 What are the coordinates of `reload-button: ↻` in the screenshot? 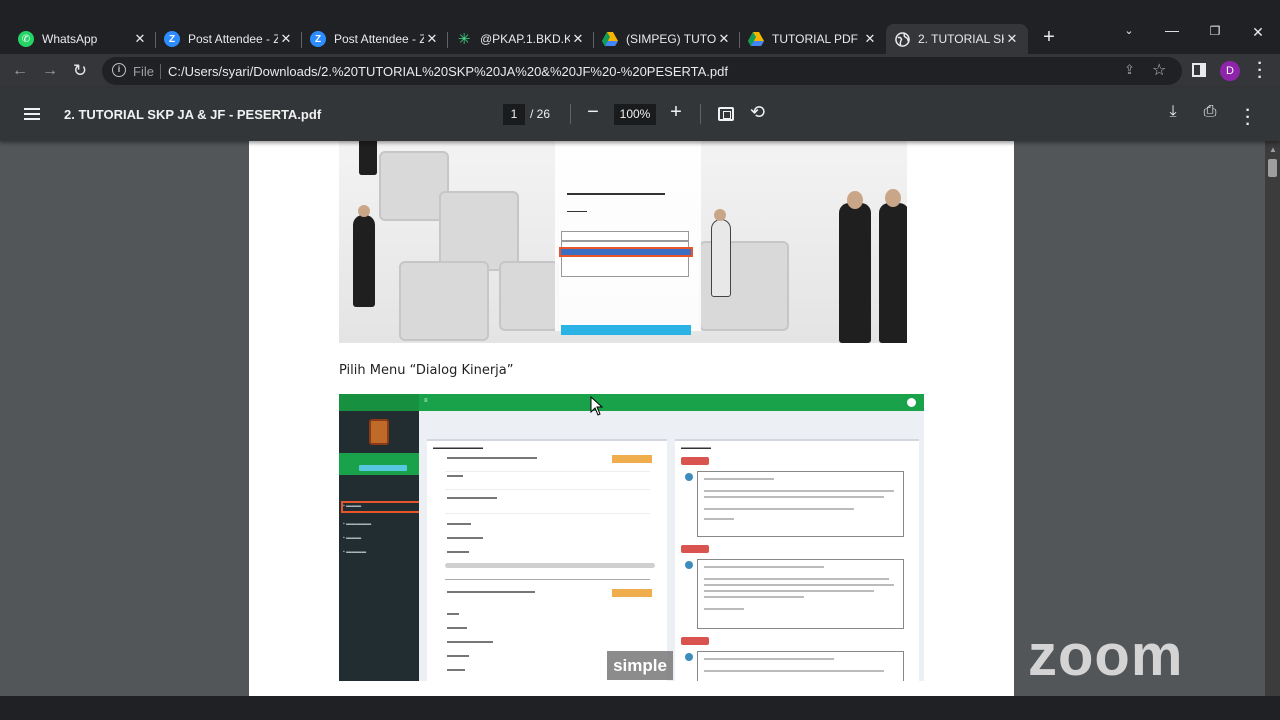 It's located at (80, 71).